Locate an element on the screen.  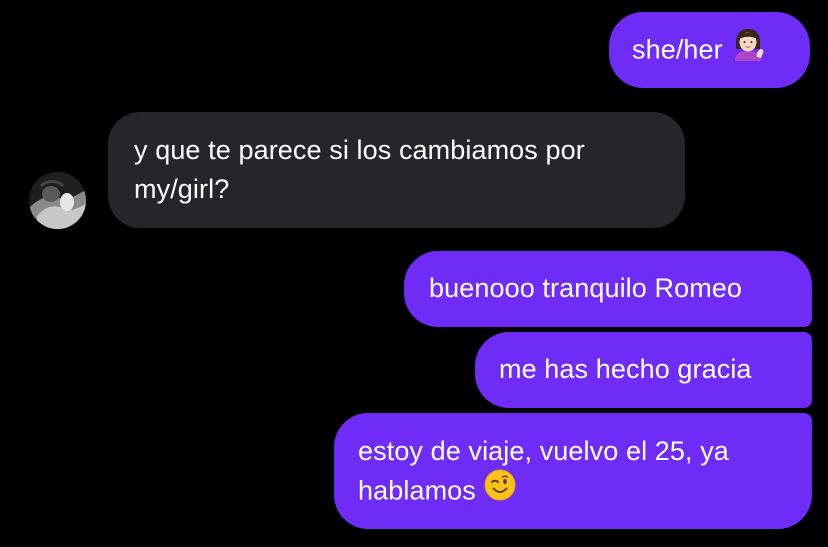
outgoing-message-bubble: me has hecho gracia is located at coordinates (643, 370).